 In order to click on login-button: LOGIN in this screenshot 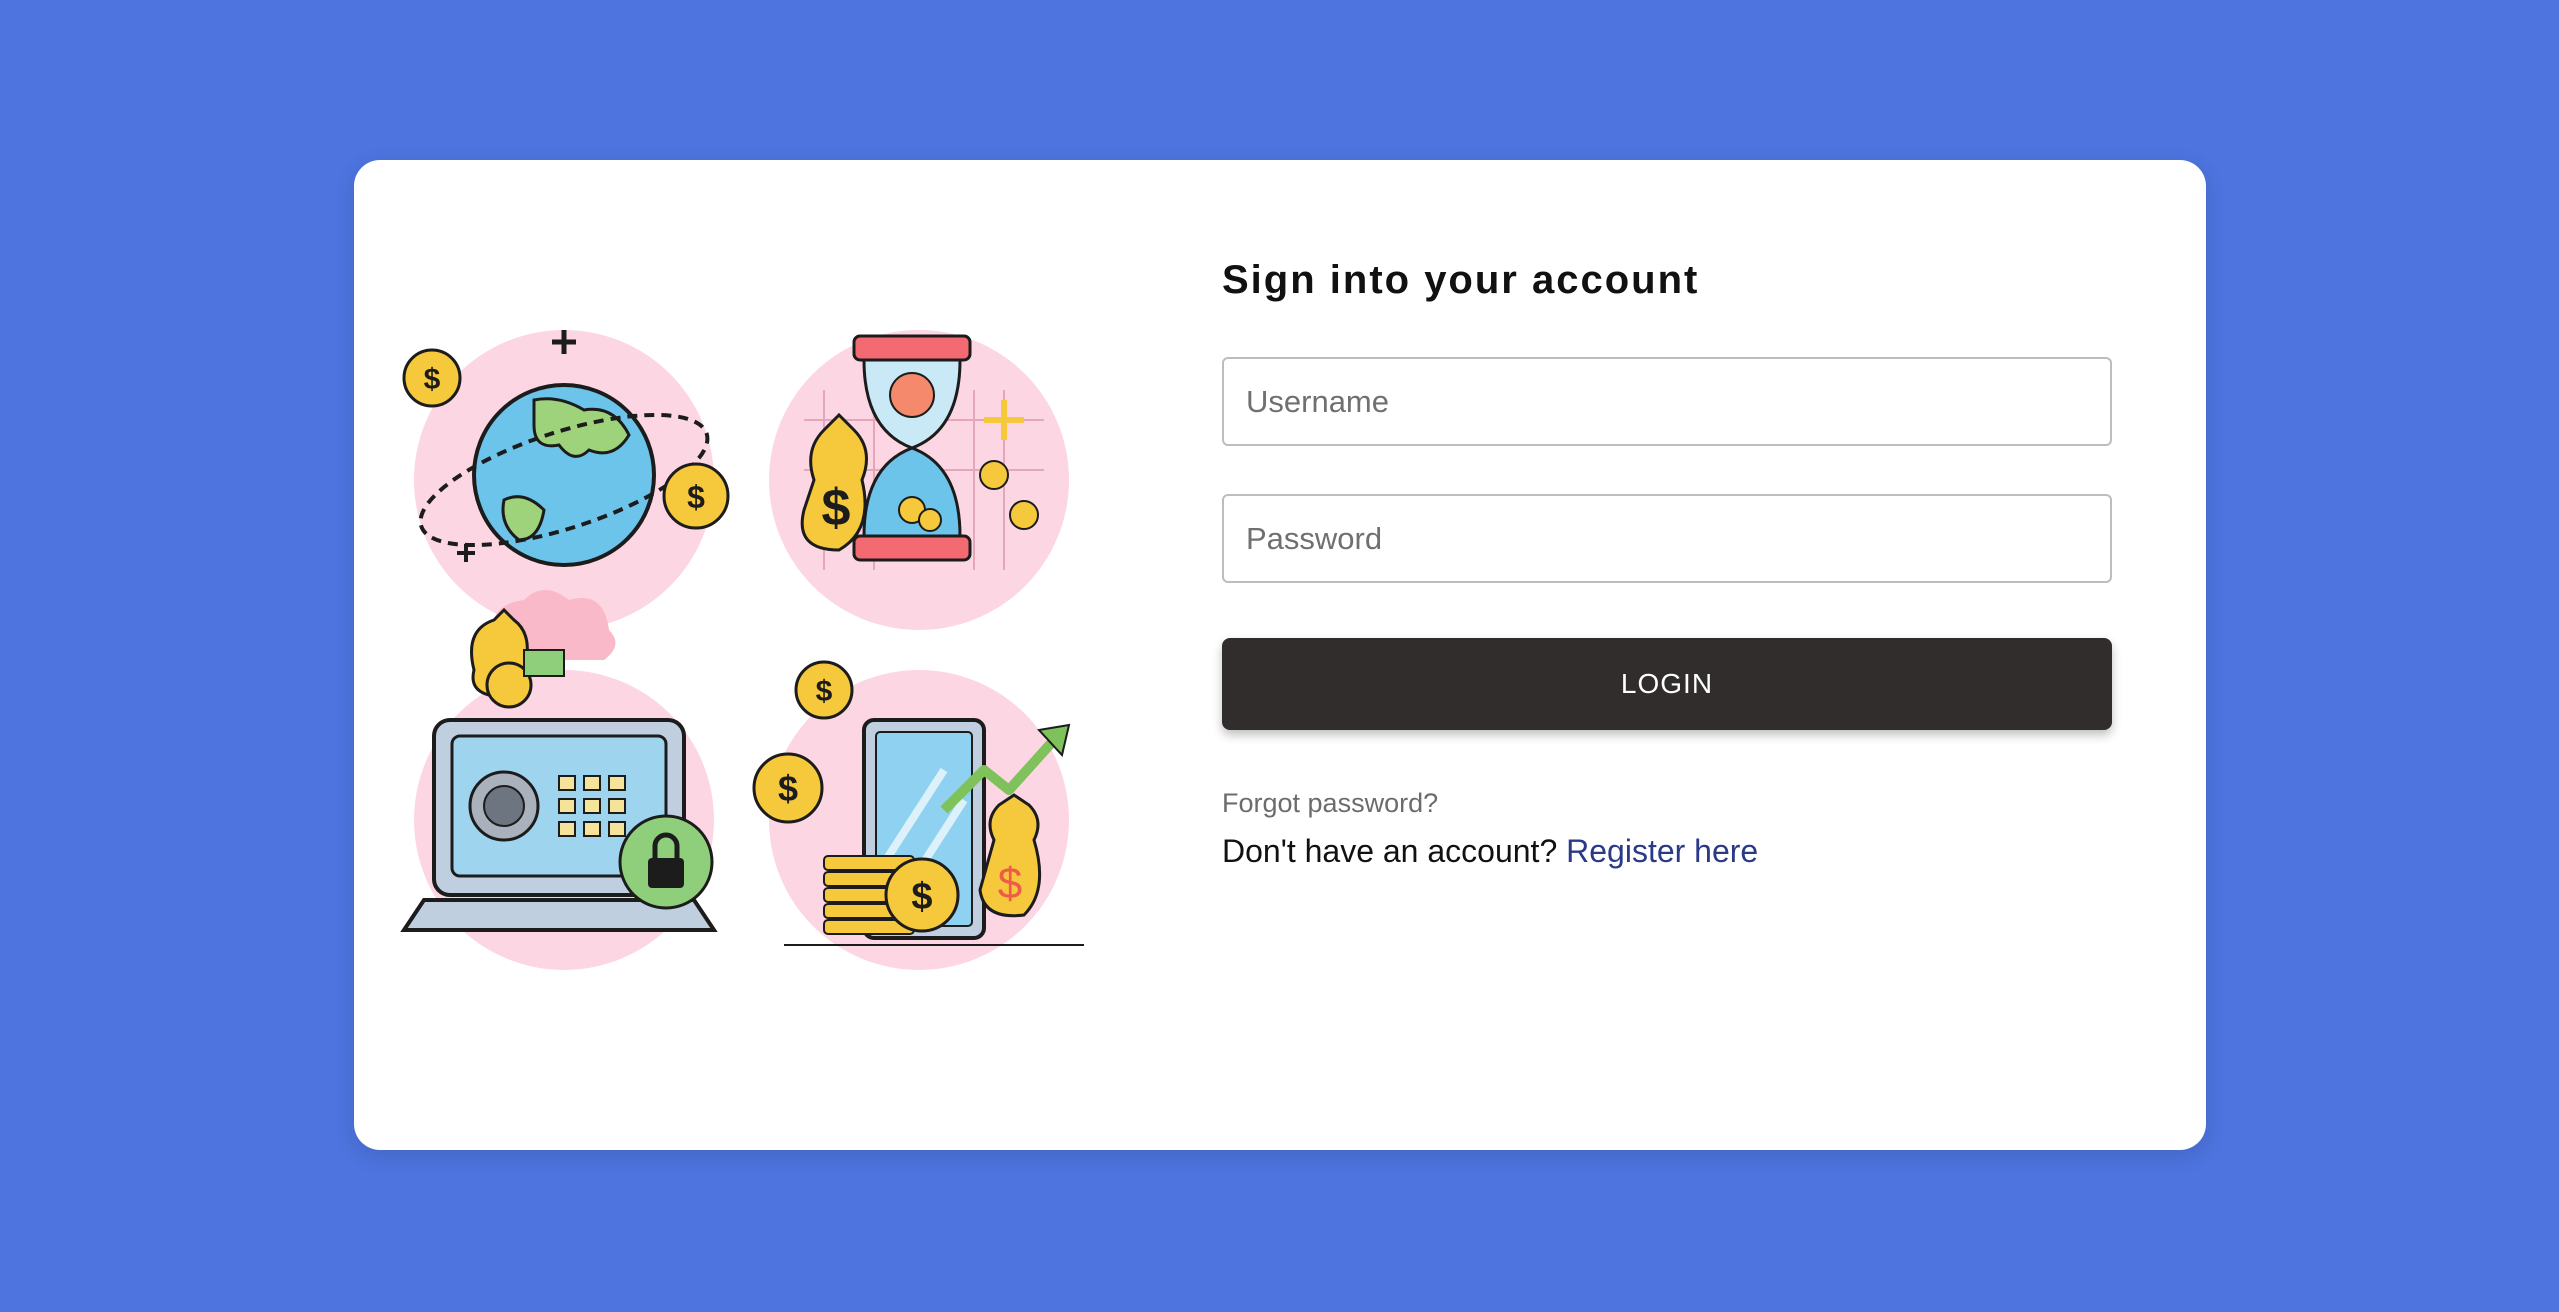, I will do `click(1667, 684)`.